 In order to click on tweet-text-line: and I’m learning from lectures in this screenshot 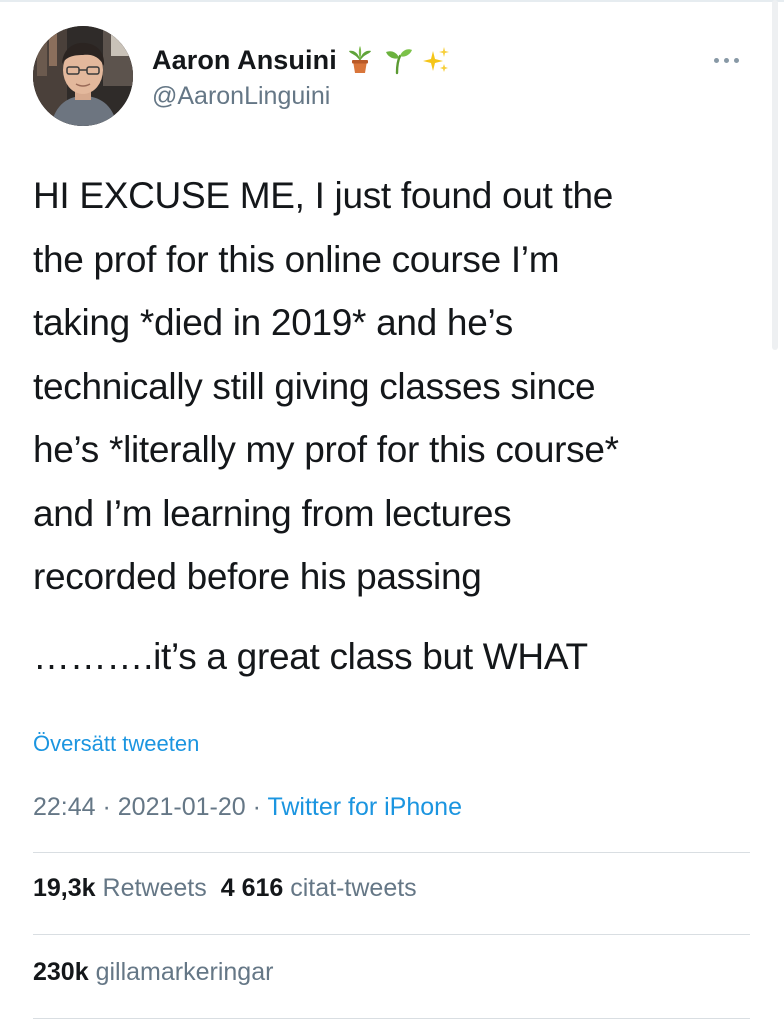, I will do `click(272, 513)`.